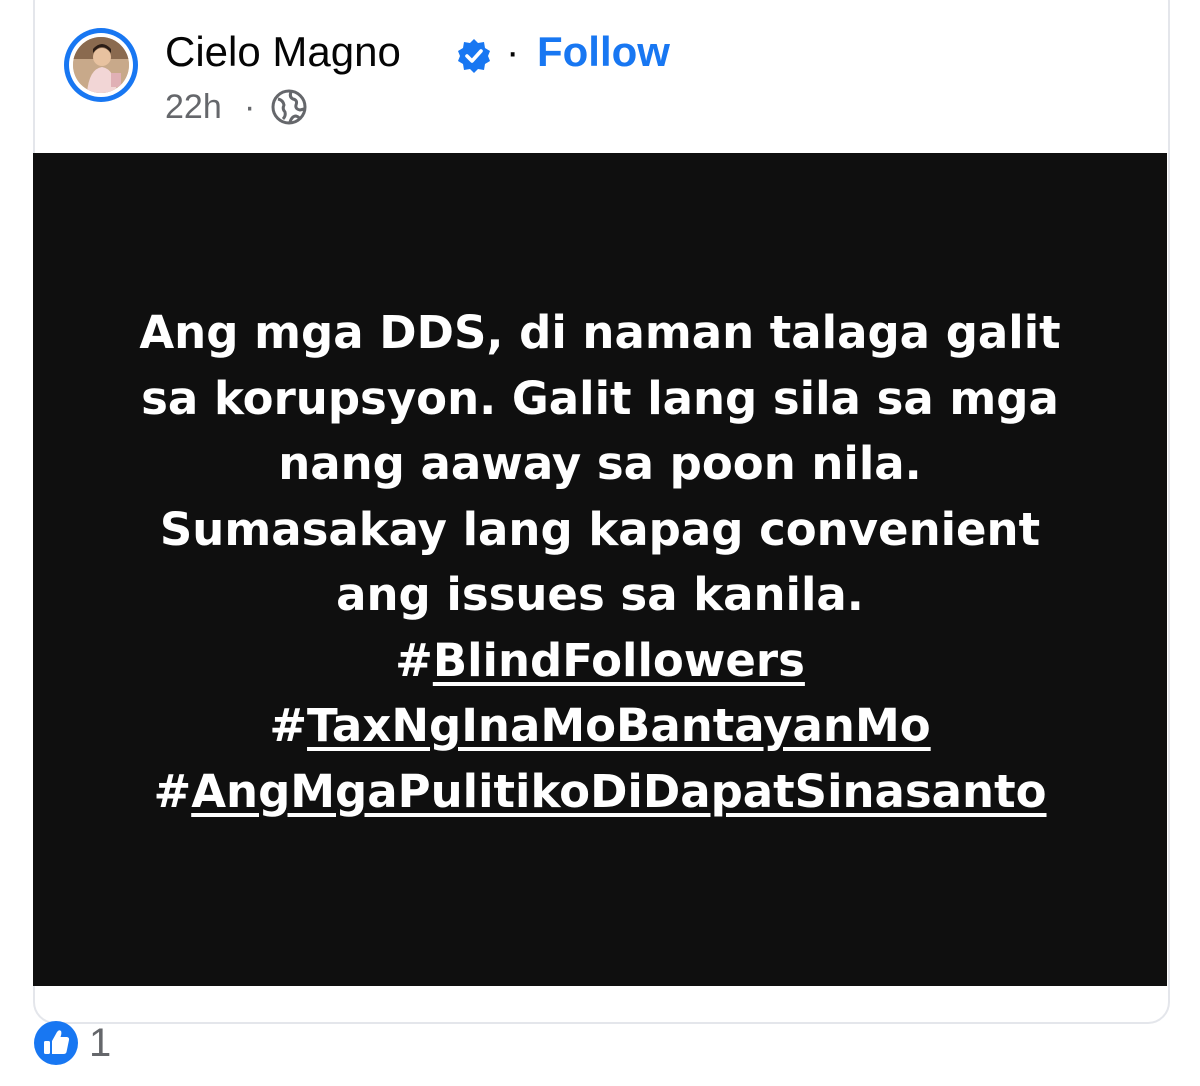 The width and height of the screenshot is (1200, 1086). What do you see at coordinates (100, 1043) in the screenshot?
I see `reaction-count: 1` at bounding box center [100, 1043].